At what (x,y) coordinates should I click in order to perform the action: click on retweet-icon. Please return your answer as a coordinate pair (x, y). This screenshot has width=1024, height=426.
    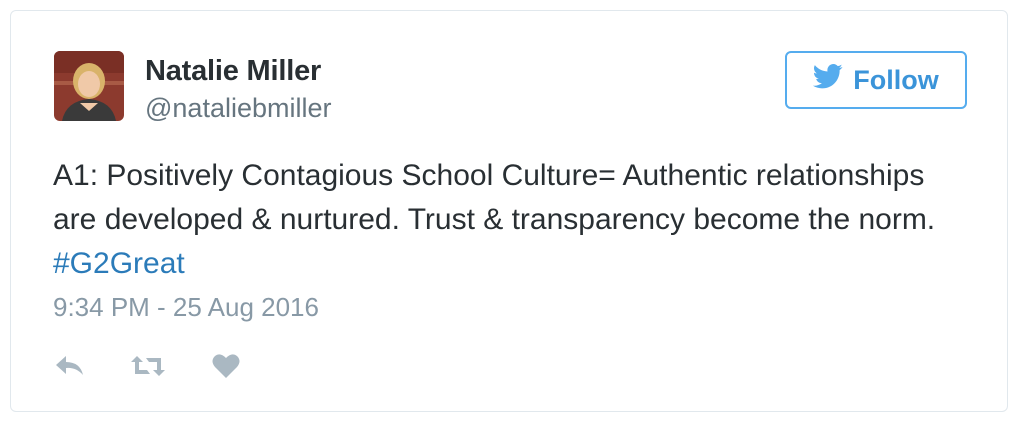
    Looking at the image, I should click on (148, 366).